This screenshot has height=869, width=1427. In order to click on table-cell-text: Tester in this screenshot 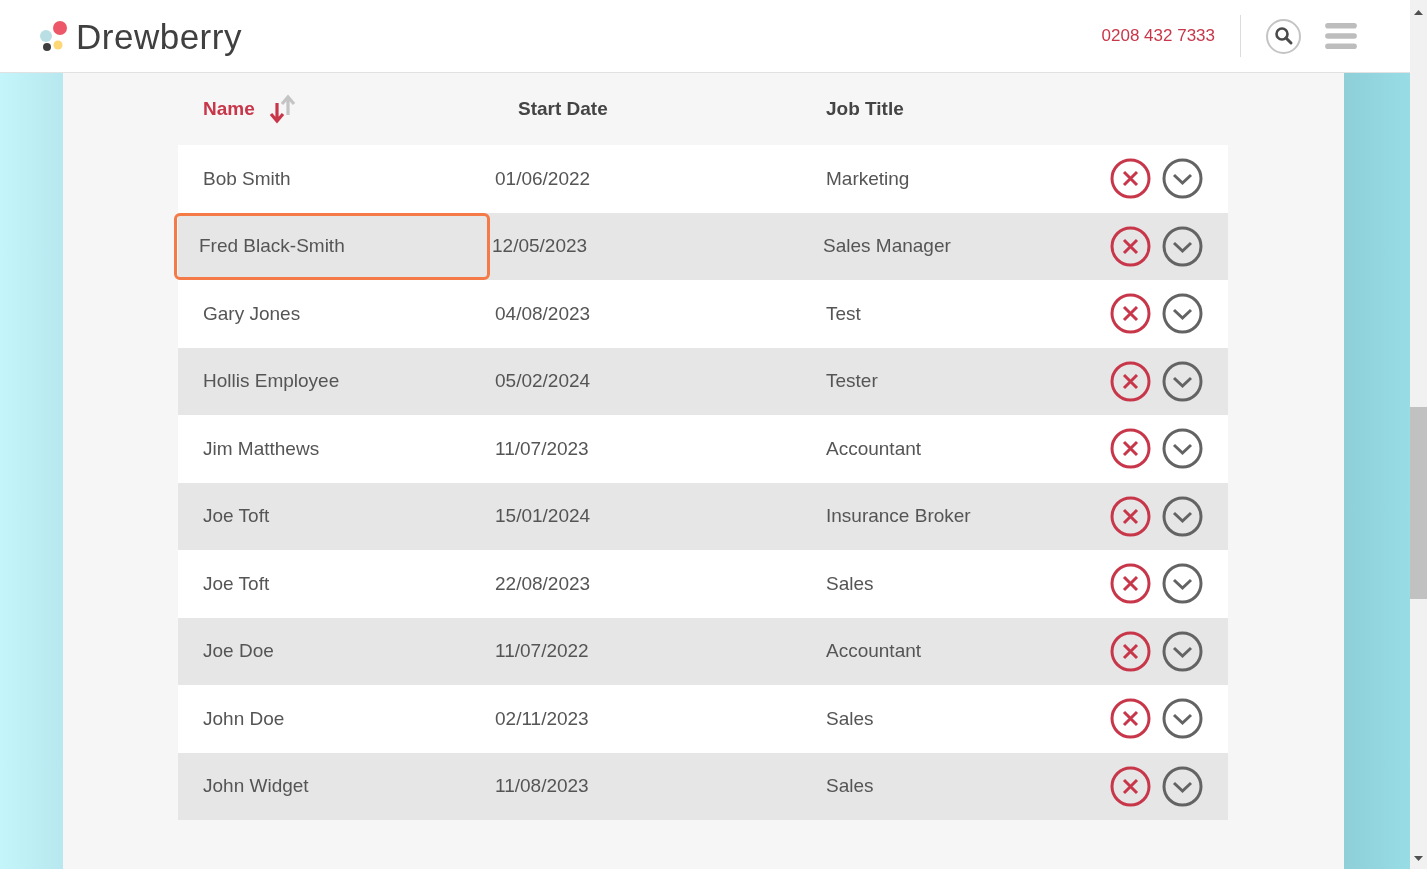, I will do `click(852, 381)`.